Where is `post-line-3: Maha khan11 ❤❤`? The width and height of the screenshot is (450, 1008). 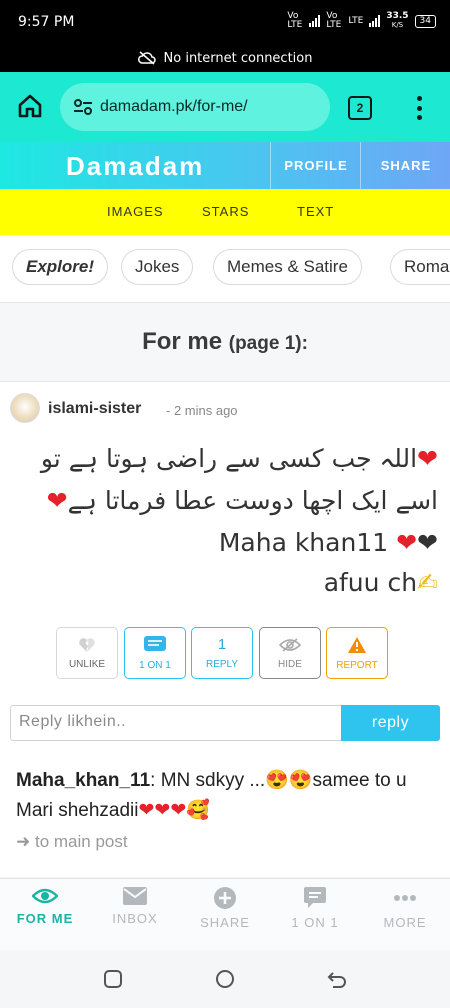
post-line-3: Maha khan11 ❤❤ is located at coordinates (223, 542).